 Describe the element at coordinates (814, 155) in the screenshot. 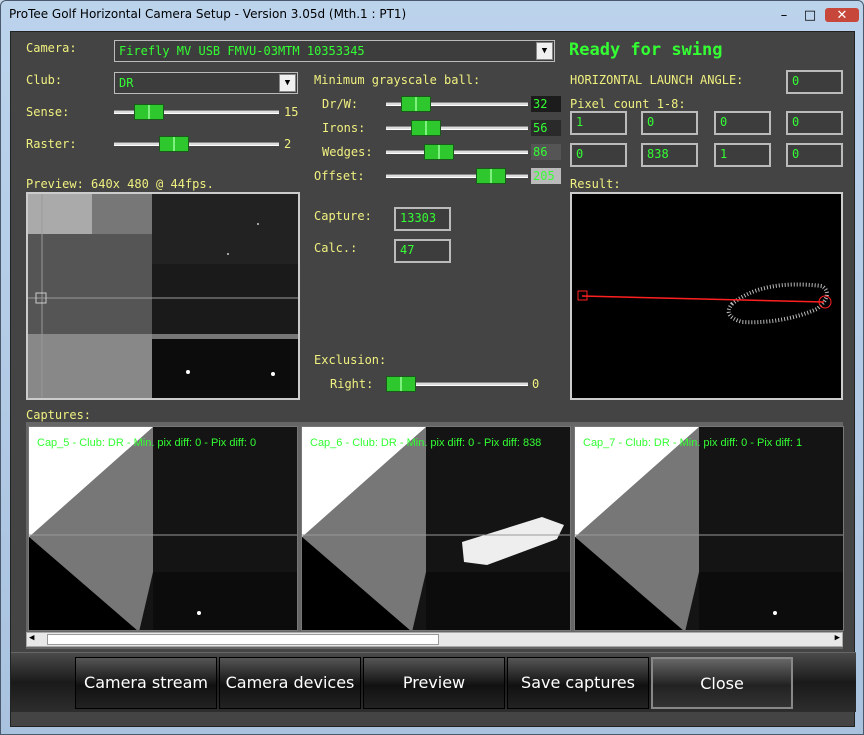

I see `pixel-count-8: 0` at that location.